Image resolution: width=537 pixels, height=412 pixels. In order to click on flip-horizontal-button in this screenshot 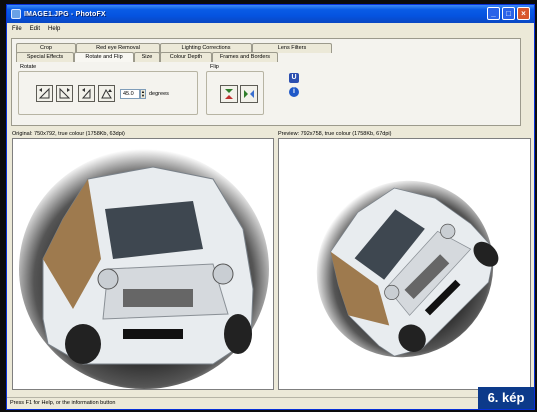, I will do `click(249, 94)`.